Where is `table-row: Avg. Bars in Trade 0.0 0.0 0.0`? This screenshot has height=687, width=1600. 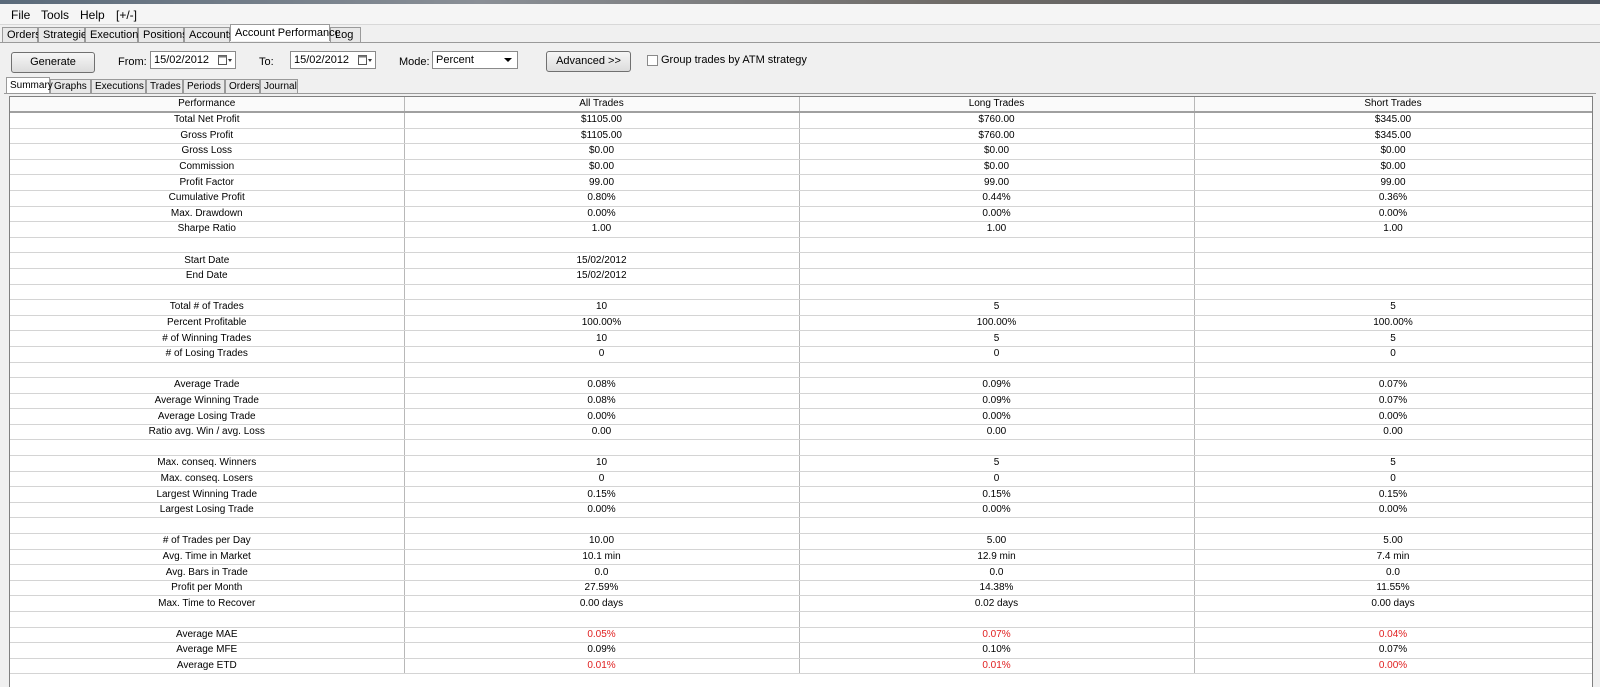 table-row: Avg. Bars in Trade 0.0 0.0 0.0 is located at coordinates (801, 572).